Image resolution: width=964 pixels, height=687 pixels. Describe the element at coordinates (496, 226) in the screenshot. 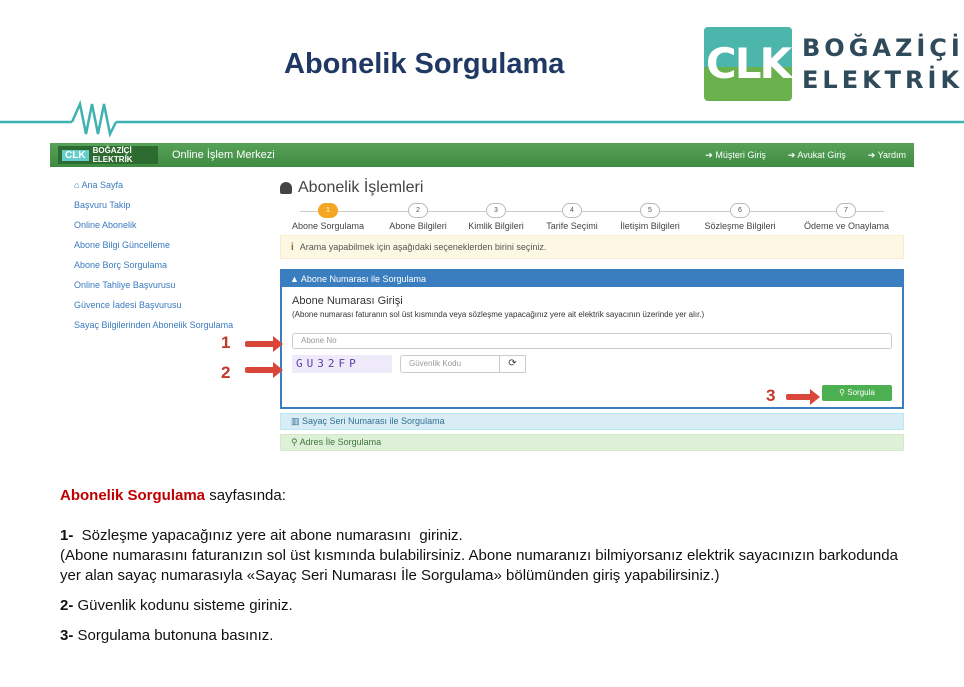

I see `step-label: Kimlik Bilgileri` at that location.